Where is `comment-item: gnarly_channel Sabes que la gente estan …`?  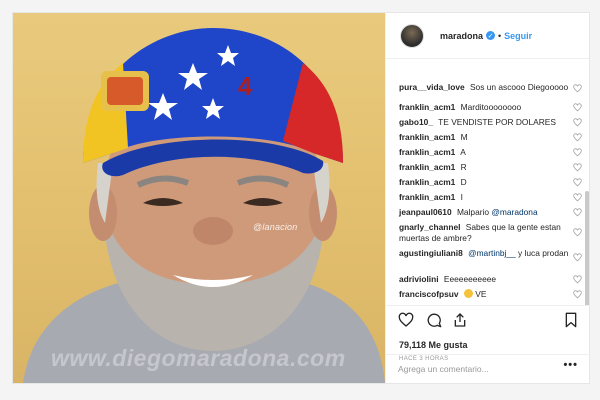 comment-item: gnarly_channel Sabes que la gente estan … is located at coordinates (485, 233).